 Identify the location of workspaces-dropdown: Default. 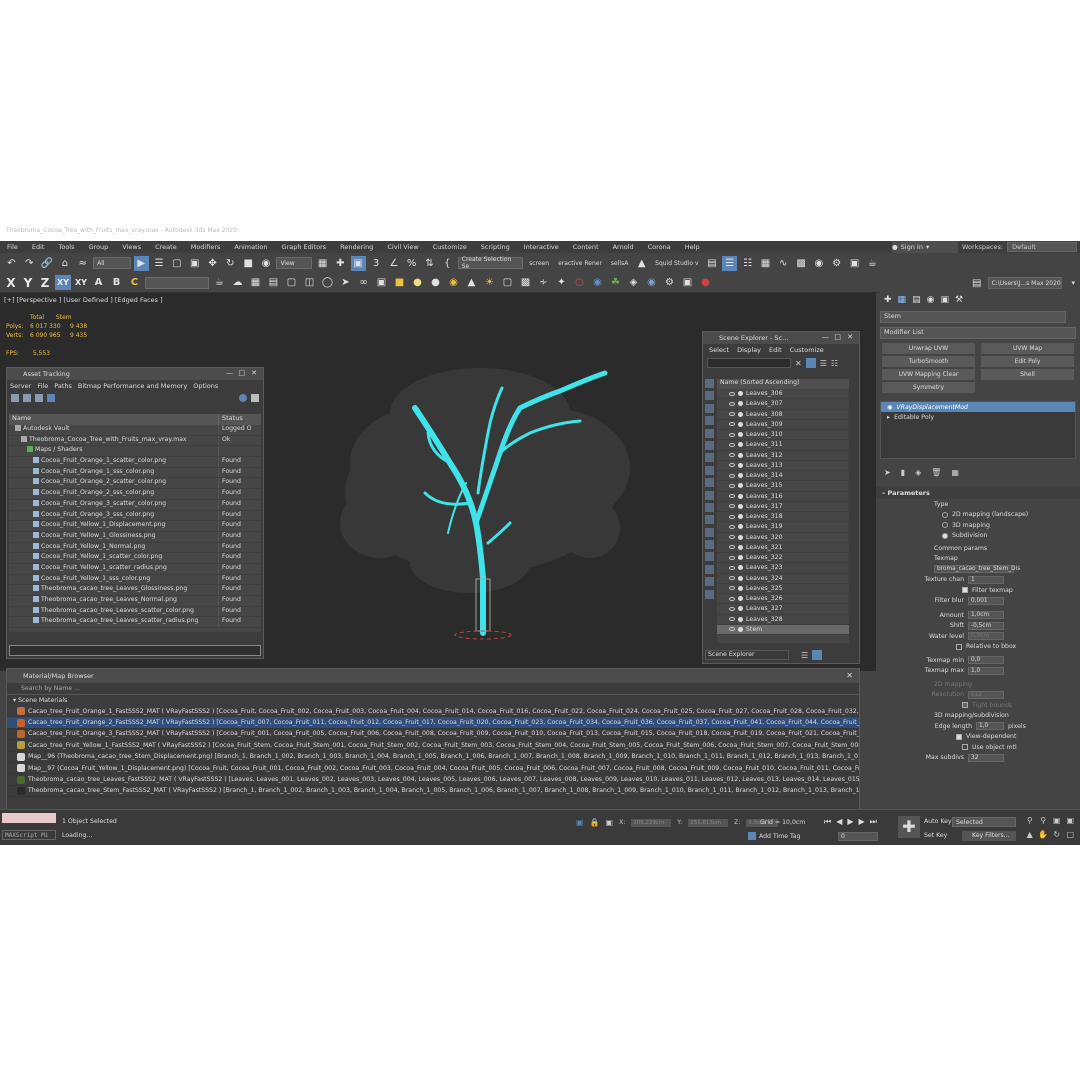
(1042, 247).